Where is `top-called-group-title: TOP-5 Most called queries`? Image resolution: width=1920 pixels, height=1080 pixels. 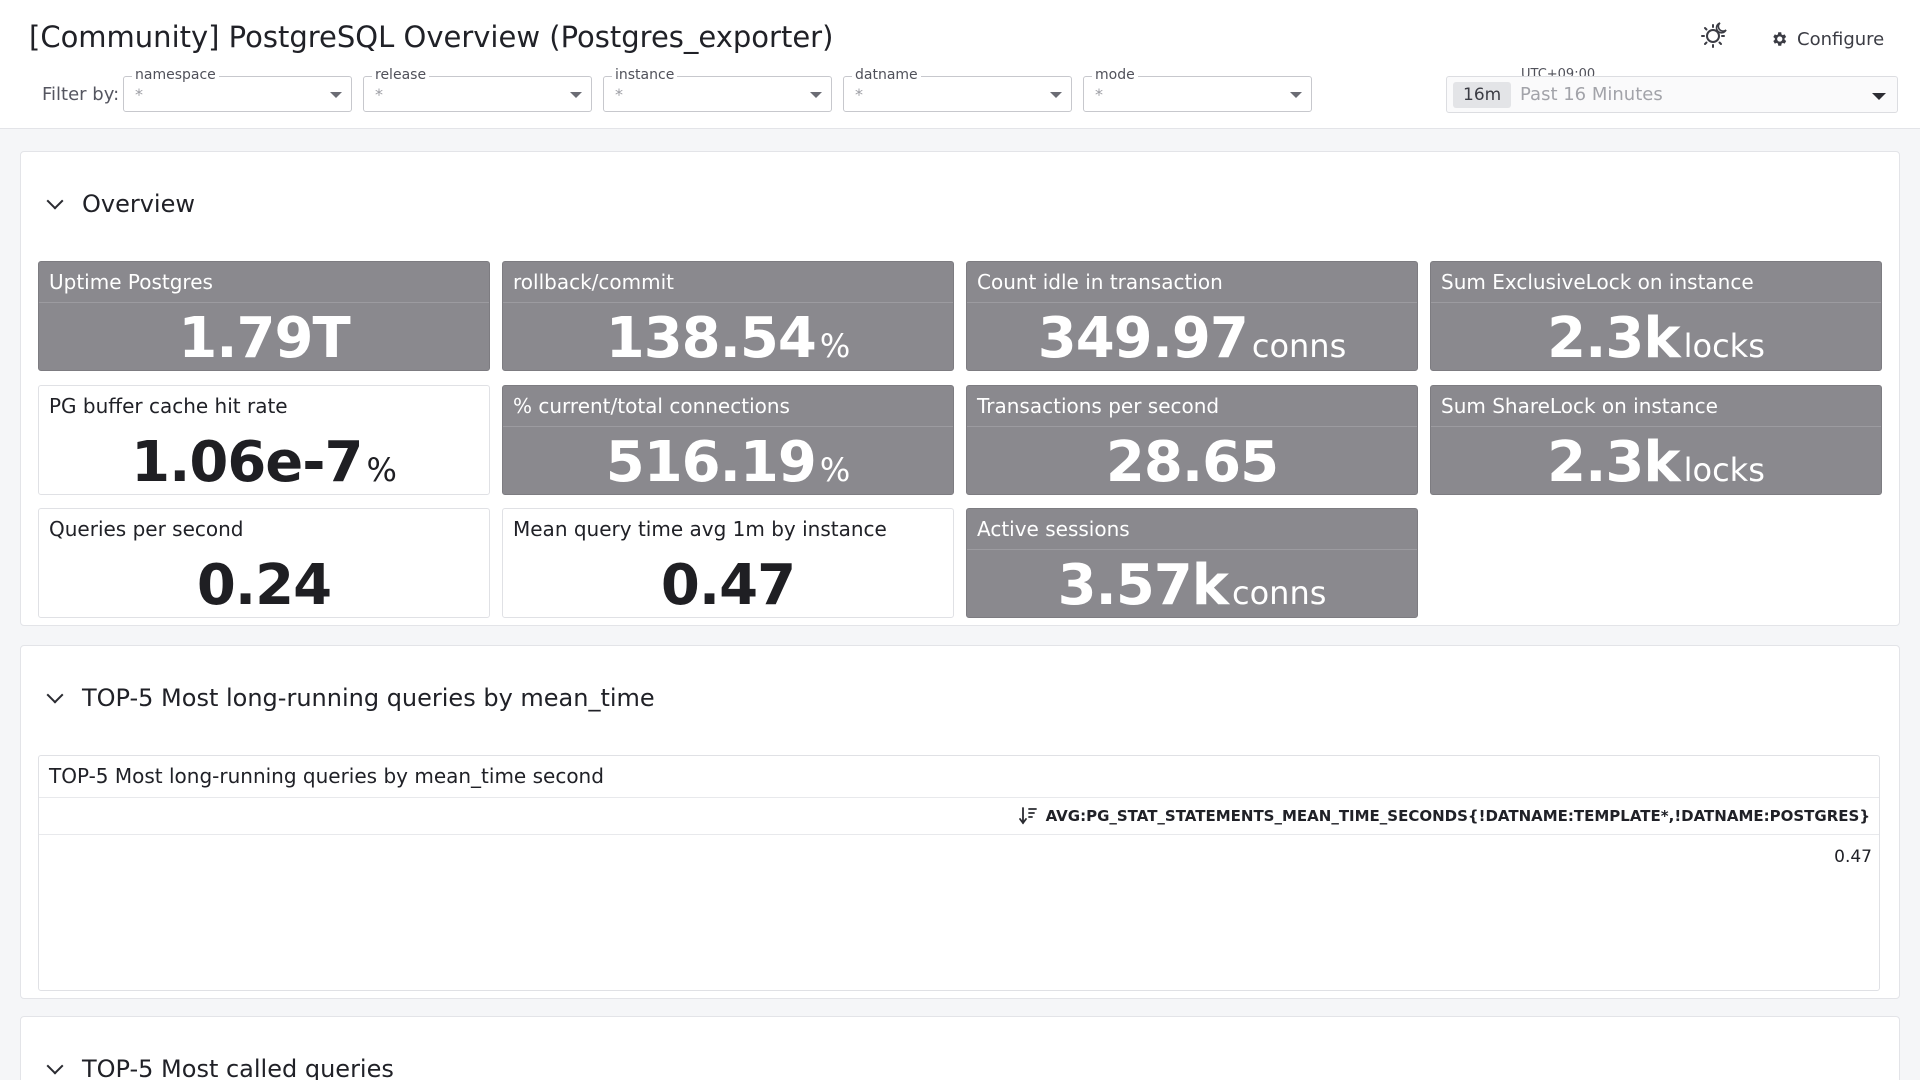 top-called-group-title: TOP-5 Most called queries is located at coordinates (238, 1067).